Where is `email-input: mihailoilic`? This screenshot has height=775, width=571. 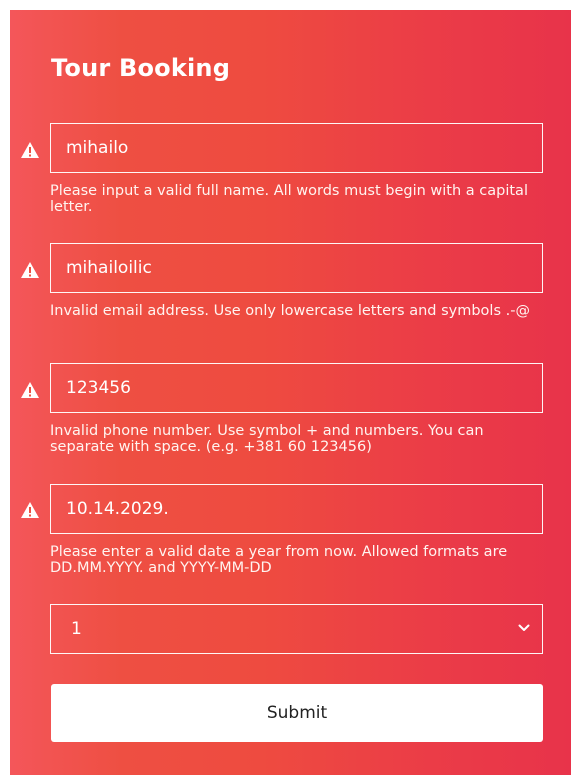
email-input: mihailoilic is located at coordinates (296, 268).